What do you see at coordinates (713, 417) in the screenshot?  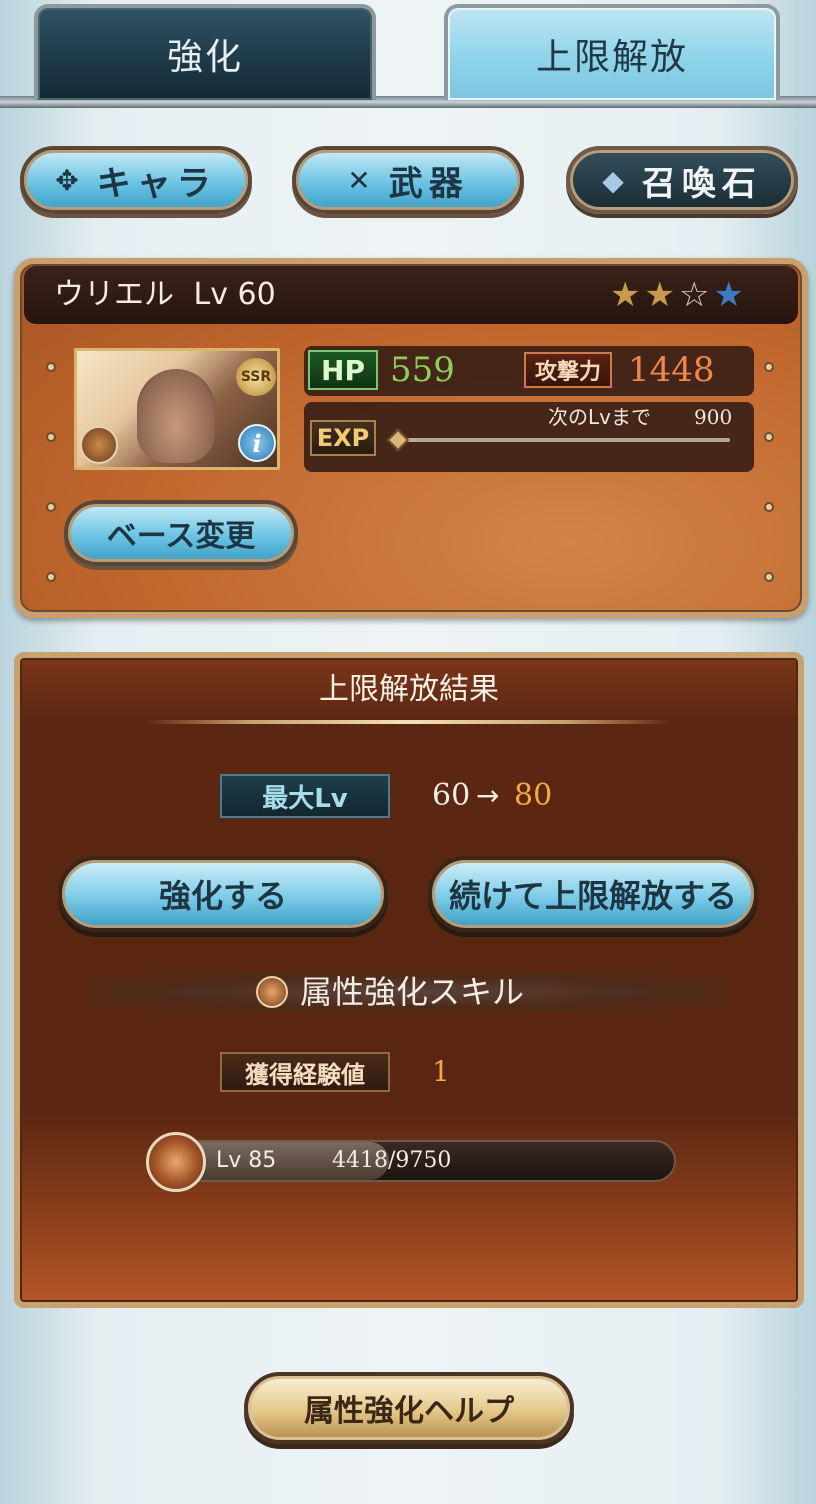 I see `next-level-value: 900` at bounding box center [713, 417].